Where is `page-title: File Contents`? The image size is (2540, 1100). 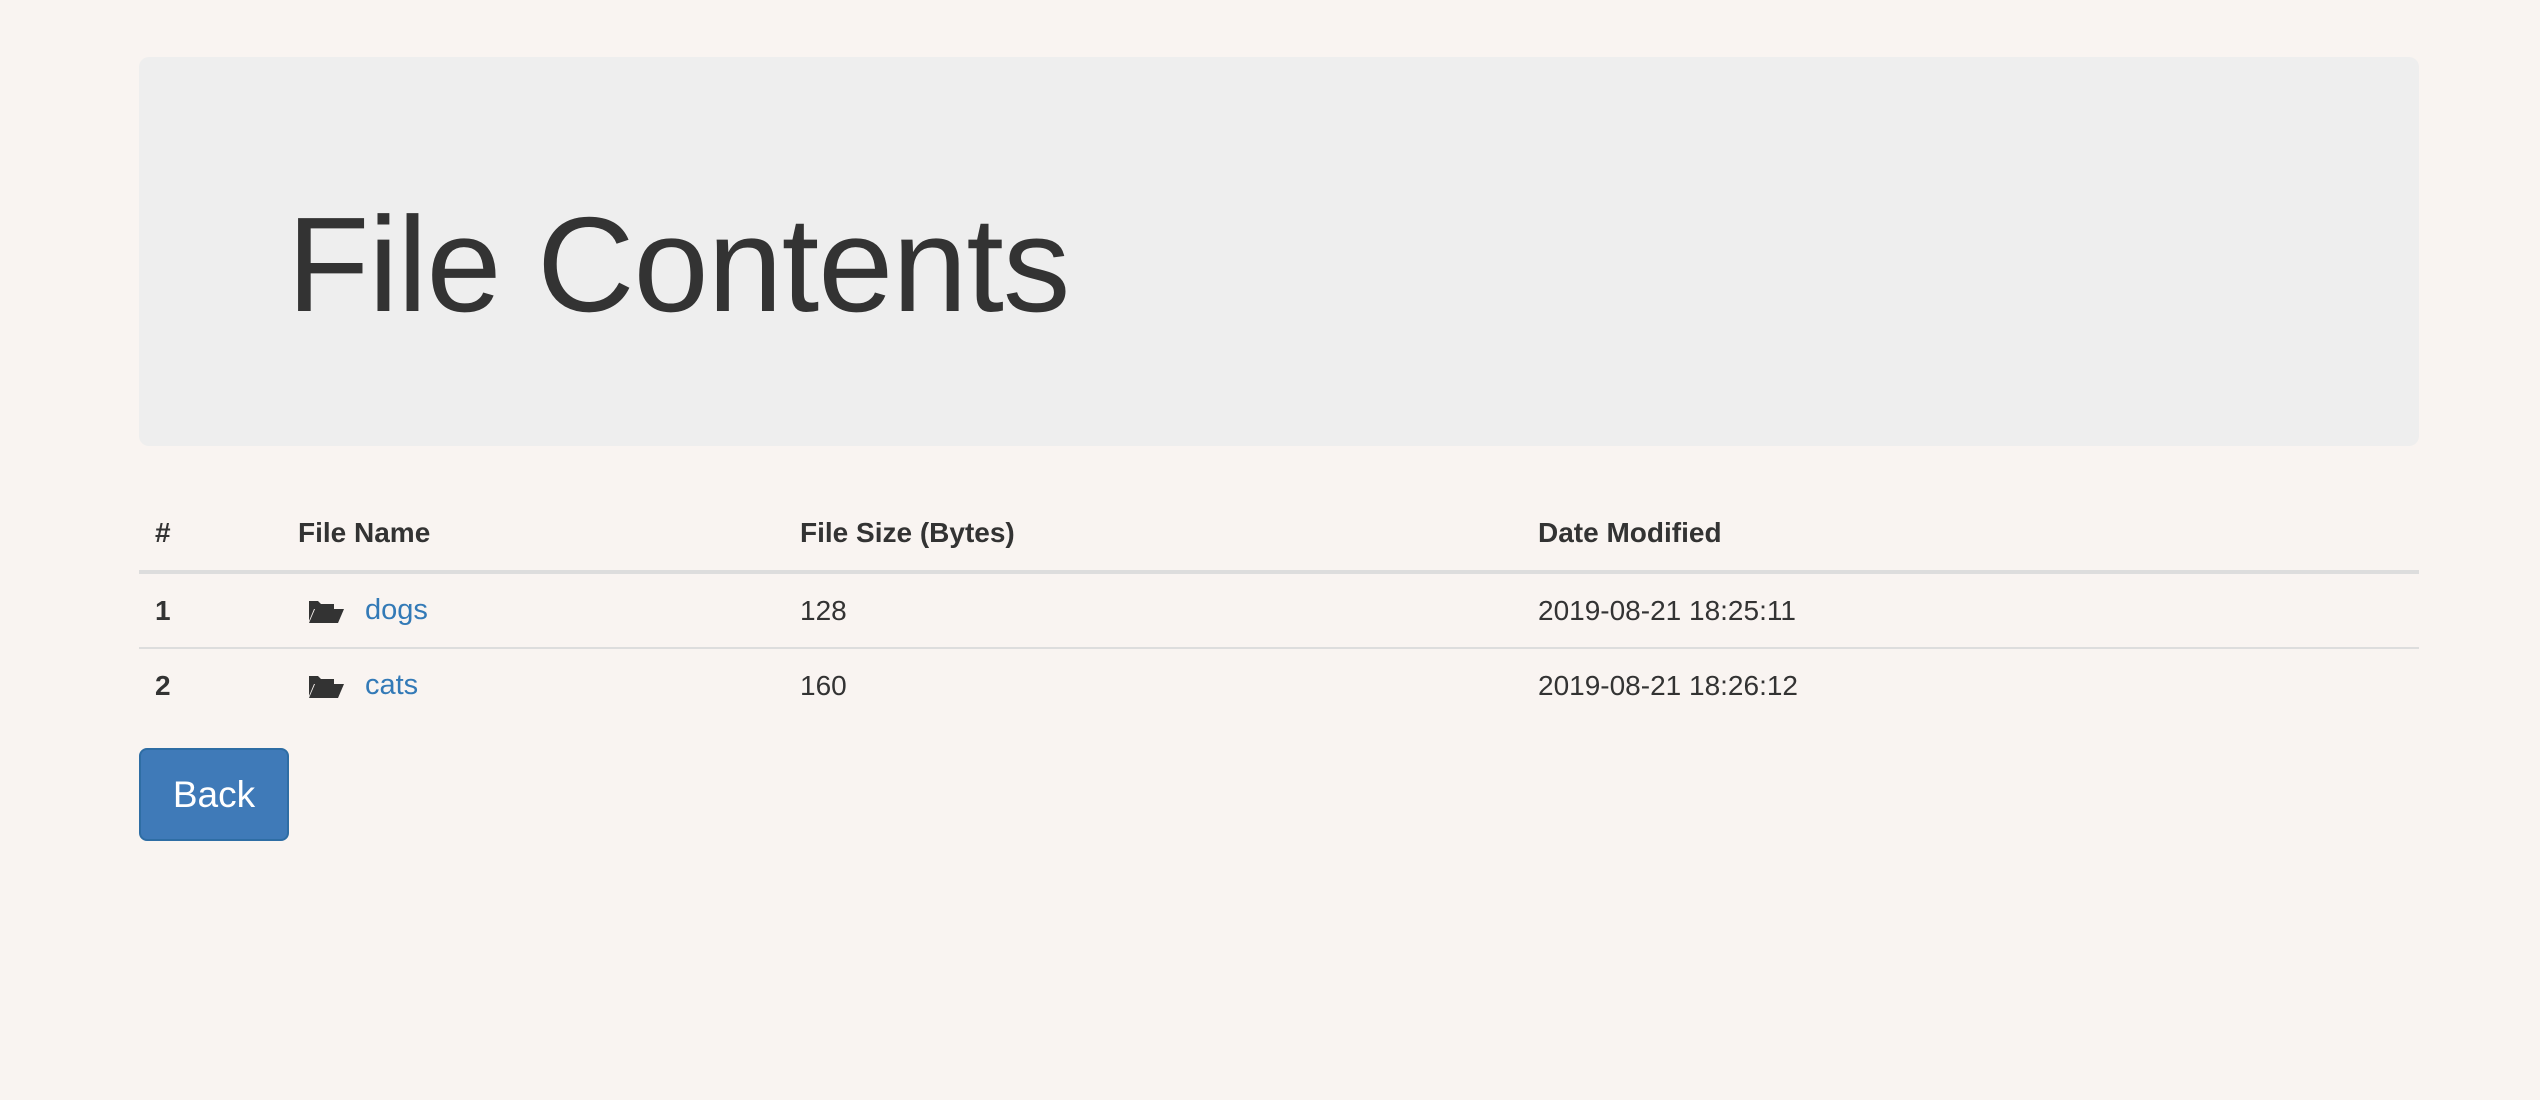
page-title: File Contents is located at coordinates (678, 264).